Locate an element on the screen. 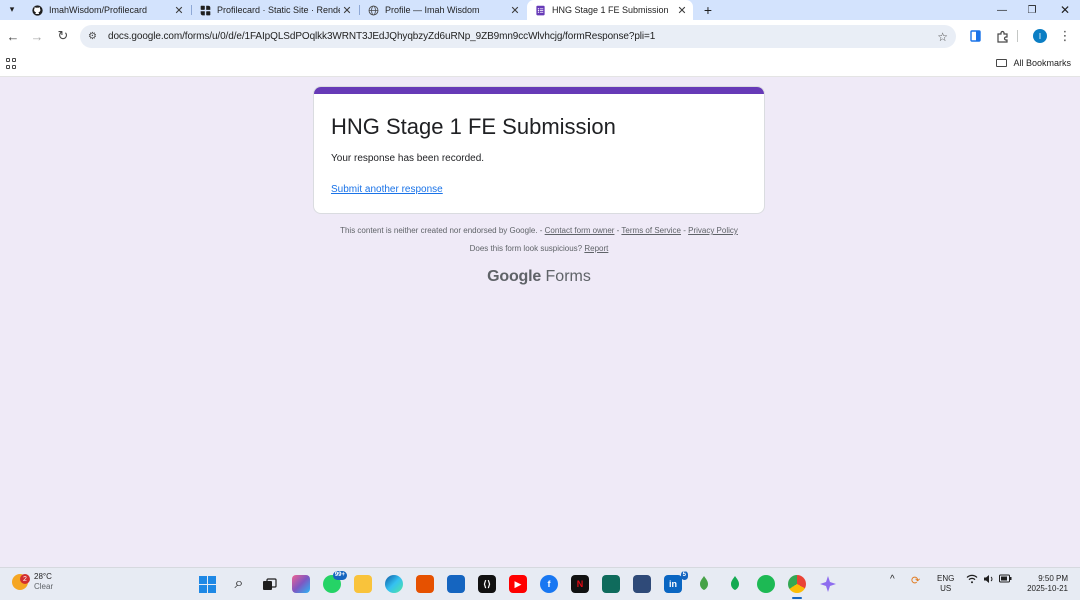 The width and height of the screenshot is (1080, 600). site-info-icon: ⚙ is located at coordinates (94, 36).